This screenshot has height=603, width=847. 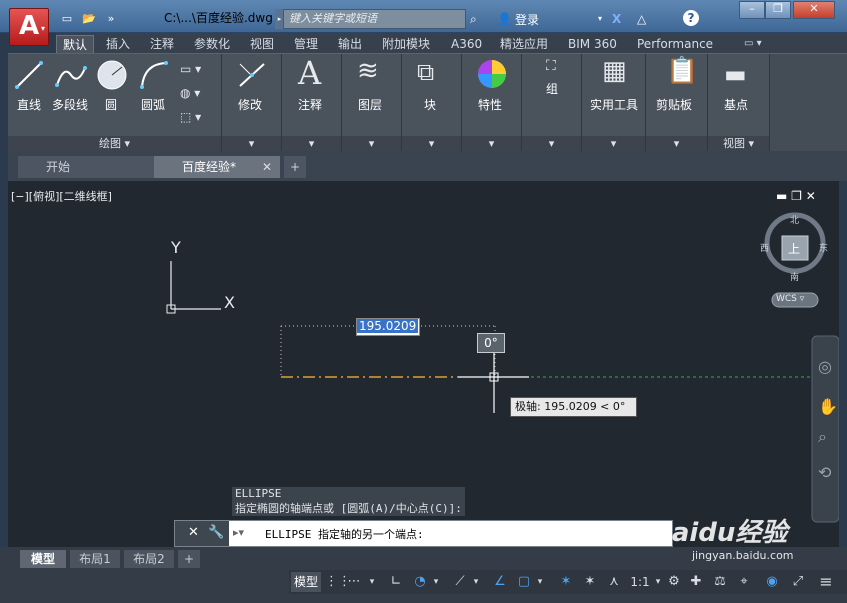 What do you see at coordinates (425, 72) in the screenshot?
I see `block-insert-icon: ⧉` at bounding box center [425, 72].